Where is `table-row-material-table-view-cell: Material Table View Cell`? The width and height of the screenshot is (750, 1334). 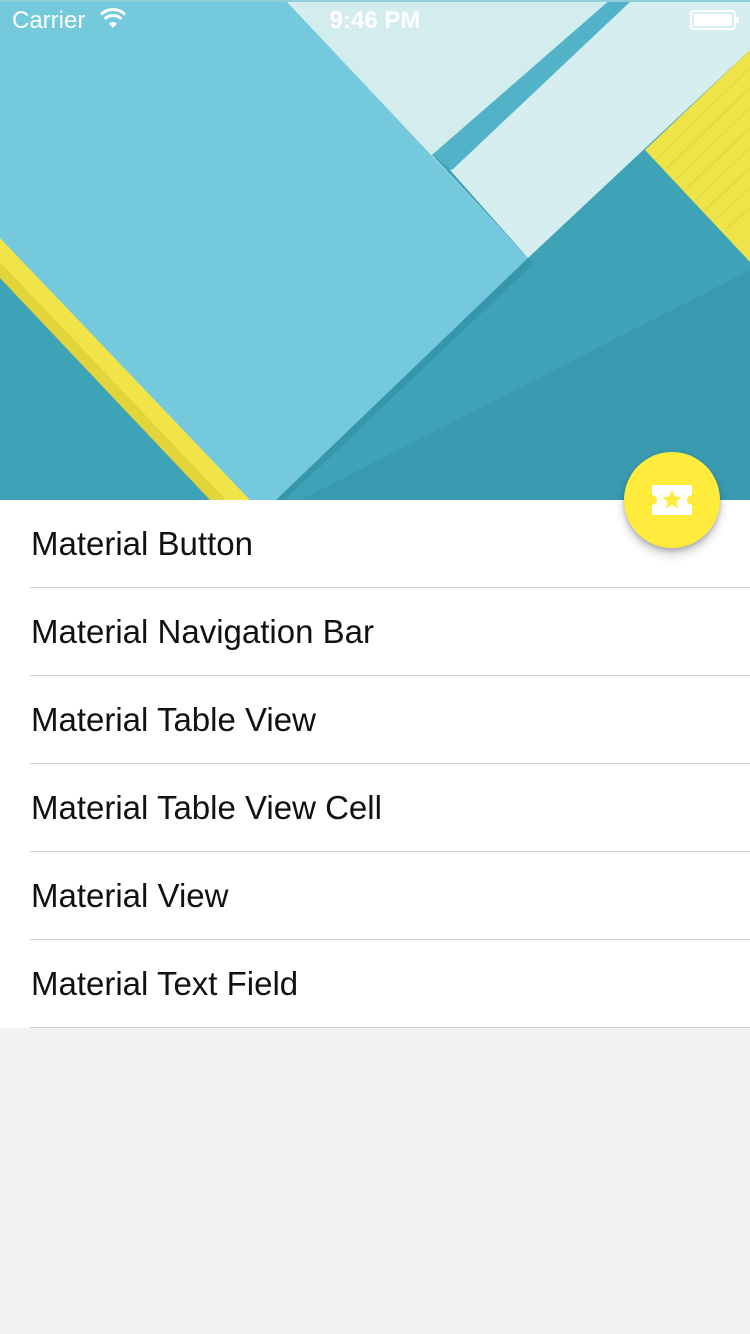 table-row-material-table-view-cell: Material Table View Cell is located at coordinates (375, 808).